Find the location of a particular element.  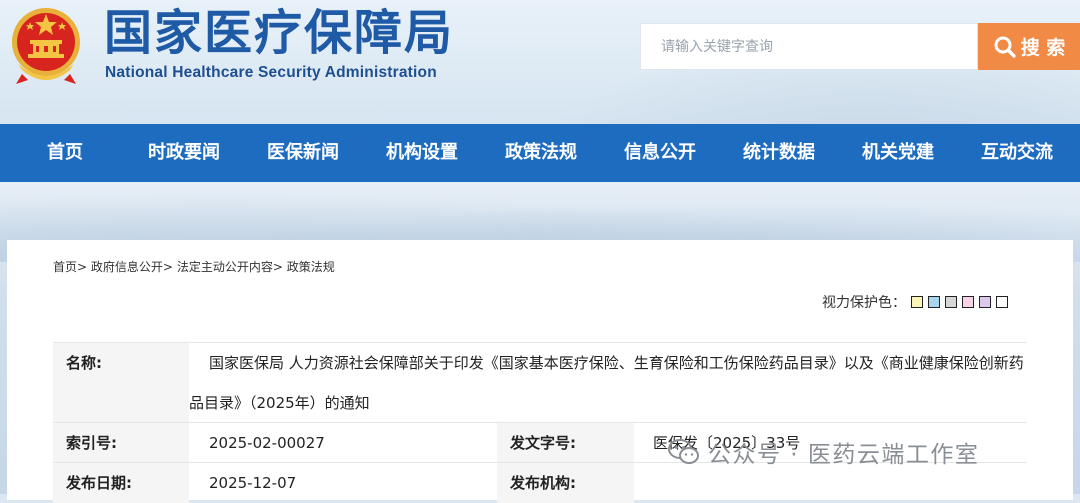

breadcrumb: 首页> 政府信息公开> 法定主动公开内容> 政策法规 is located at coordinates (194, 266).